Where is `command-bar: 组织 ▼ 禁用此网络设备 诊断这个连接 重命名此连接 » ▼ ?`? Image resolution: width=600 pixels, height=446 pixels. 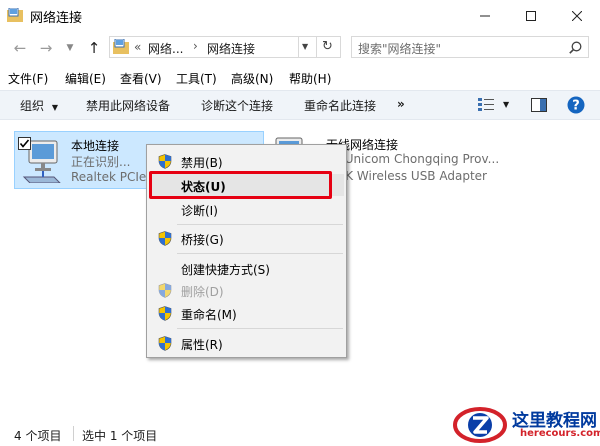
command-bar: 组织 ▼ 禁用此网络设备 诊断这个连接 重命名此连接 » ▼ ? is located at coordinates (300, 105).